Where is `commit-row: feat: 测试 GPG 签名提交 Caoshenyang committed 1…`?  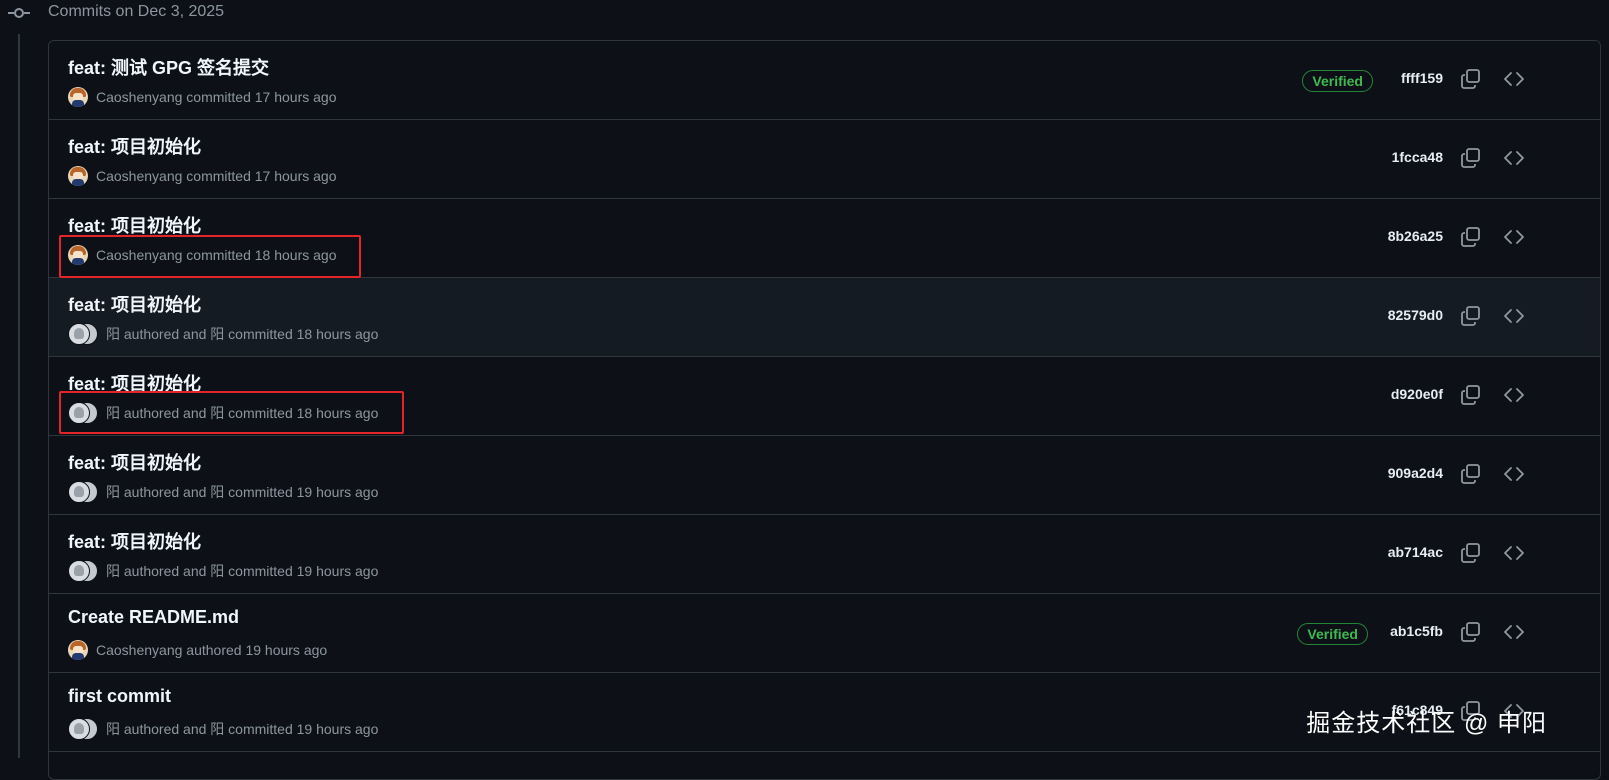 commit-row: feat: 测试 GPG 签名提交 Caoshenyang committed 1… is located at coordinates (824, 80).